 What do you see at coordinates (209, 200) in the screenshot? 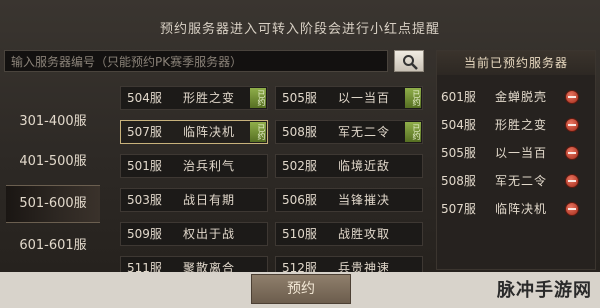
I see `server-name: 战日有期` at bounding box center [209, 200].